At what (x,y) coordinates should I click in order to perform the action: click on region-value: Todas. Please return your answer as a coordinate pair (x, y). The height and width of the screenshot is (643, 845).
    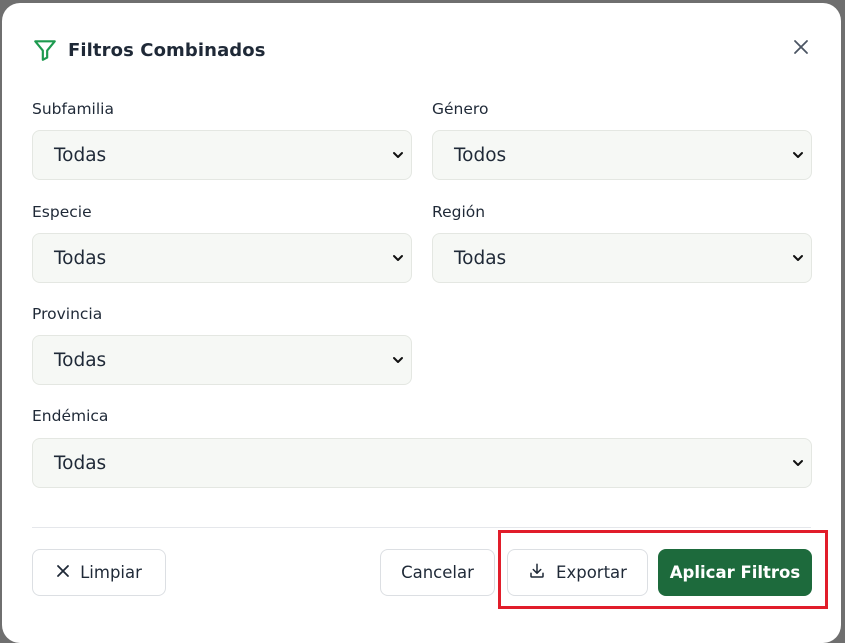
    Looking at the image, I should click on (480, 258).